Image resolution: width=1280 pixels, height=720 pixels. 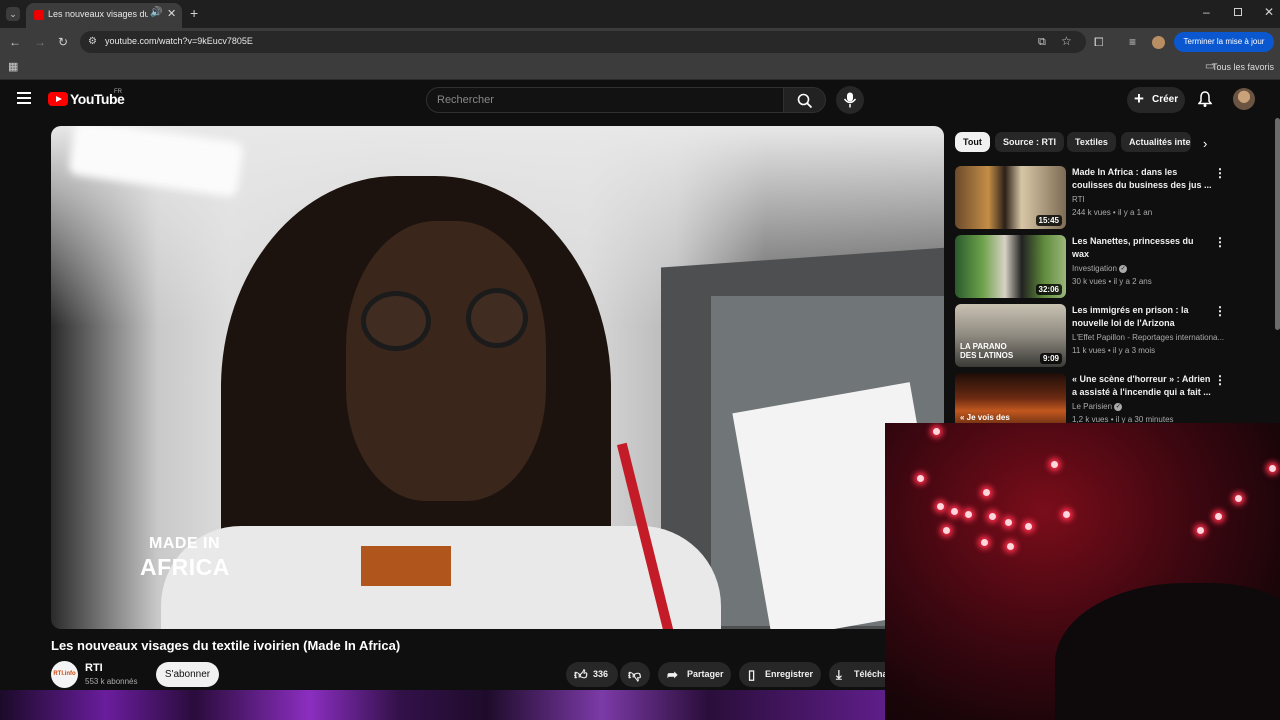 What do you see at coordinates (1050, 358) in the screenshot?
I see `video-duration: 9:09` at bounding box center [1050, 358].